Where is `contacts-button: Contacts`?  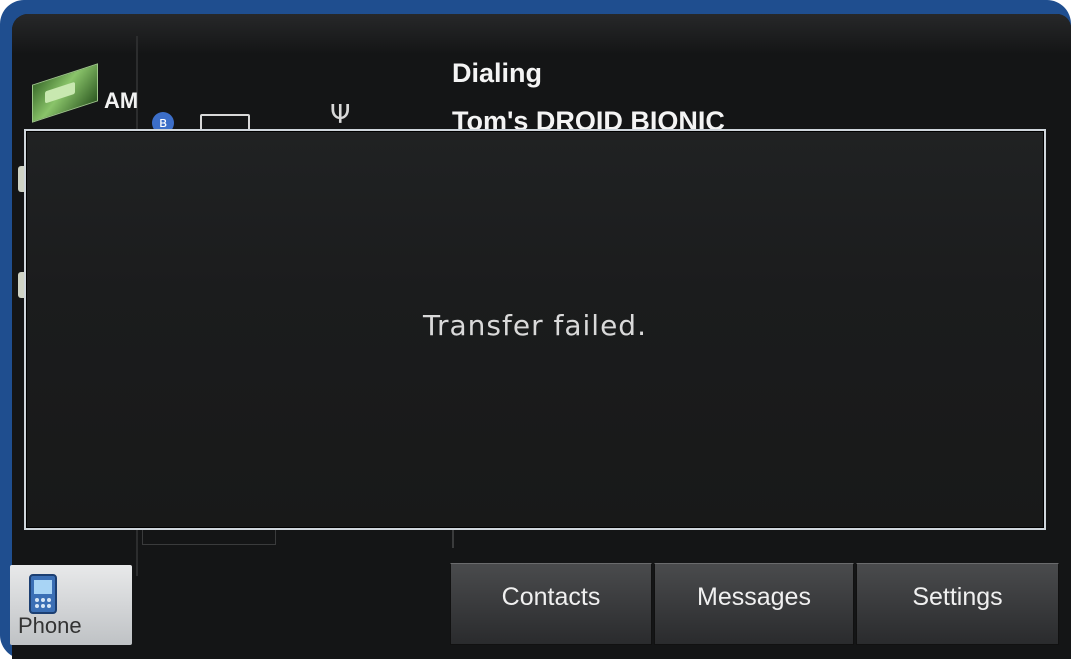
contacts-button: Contacts is located at coordinates (551, 604).